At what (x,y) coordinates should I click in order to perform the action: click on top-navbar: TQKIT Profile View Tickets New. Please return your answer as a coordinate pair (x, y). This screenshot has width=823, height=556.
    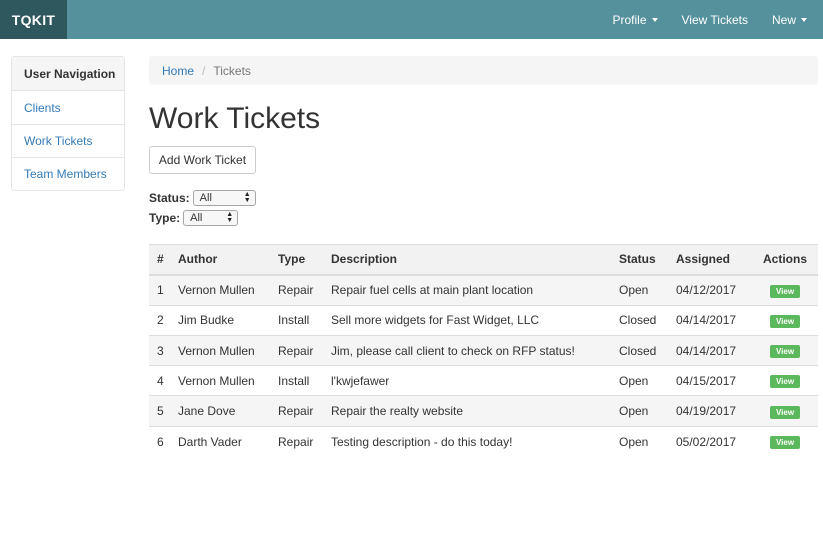
    Looking at the image, I should click on (411, 19).